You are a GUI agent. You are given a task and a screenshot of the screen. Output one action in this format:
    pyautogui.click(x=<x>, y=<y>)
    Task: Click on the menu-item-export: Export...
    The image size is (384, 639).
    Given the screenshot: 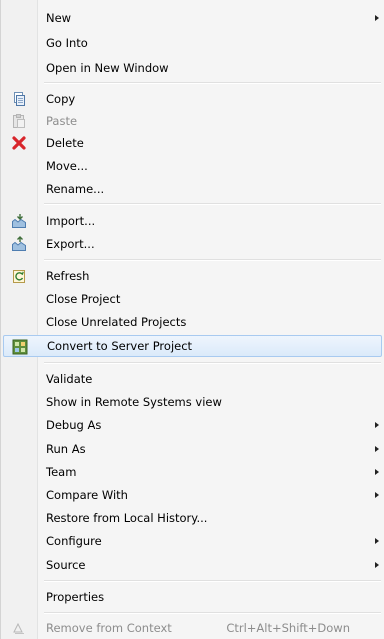 What is the action you would take?
    pyautogui.click(x=192, y=244)
    